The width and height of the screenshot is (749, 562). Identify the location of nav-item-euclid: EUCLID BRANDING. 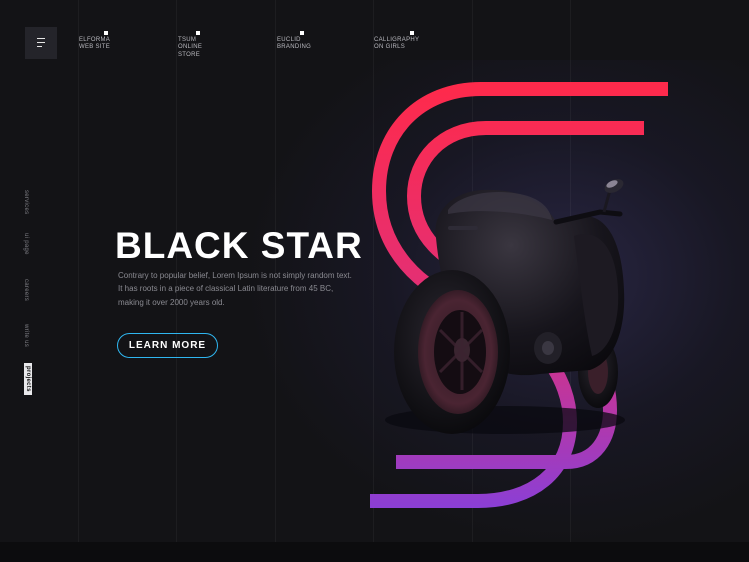
(294, 44).